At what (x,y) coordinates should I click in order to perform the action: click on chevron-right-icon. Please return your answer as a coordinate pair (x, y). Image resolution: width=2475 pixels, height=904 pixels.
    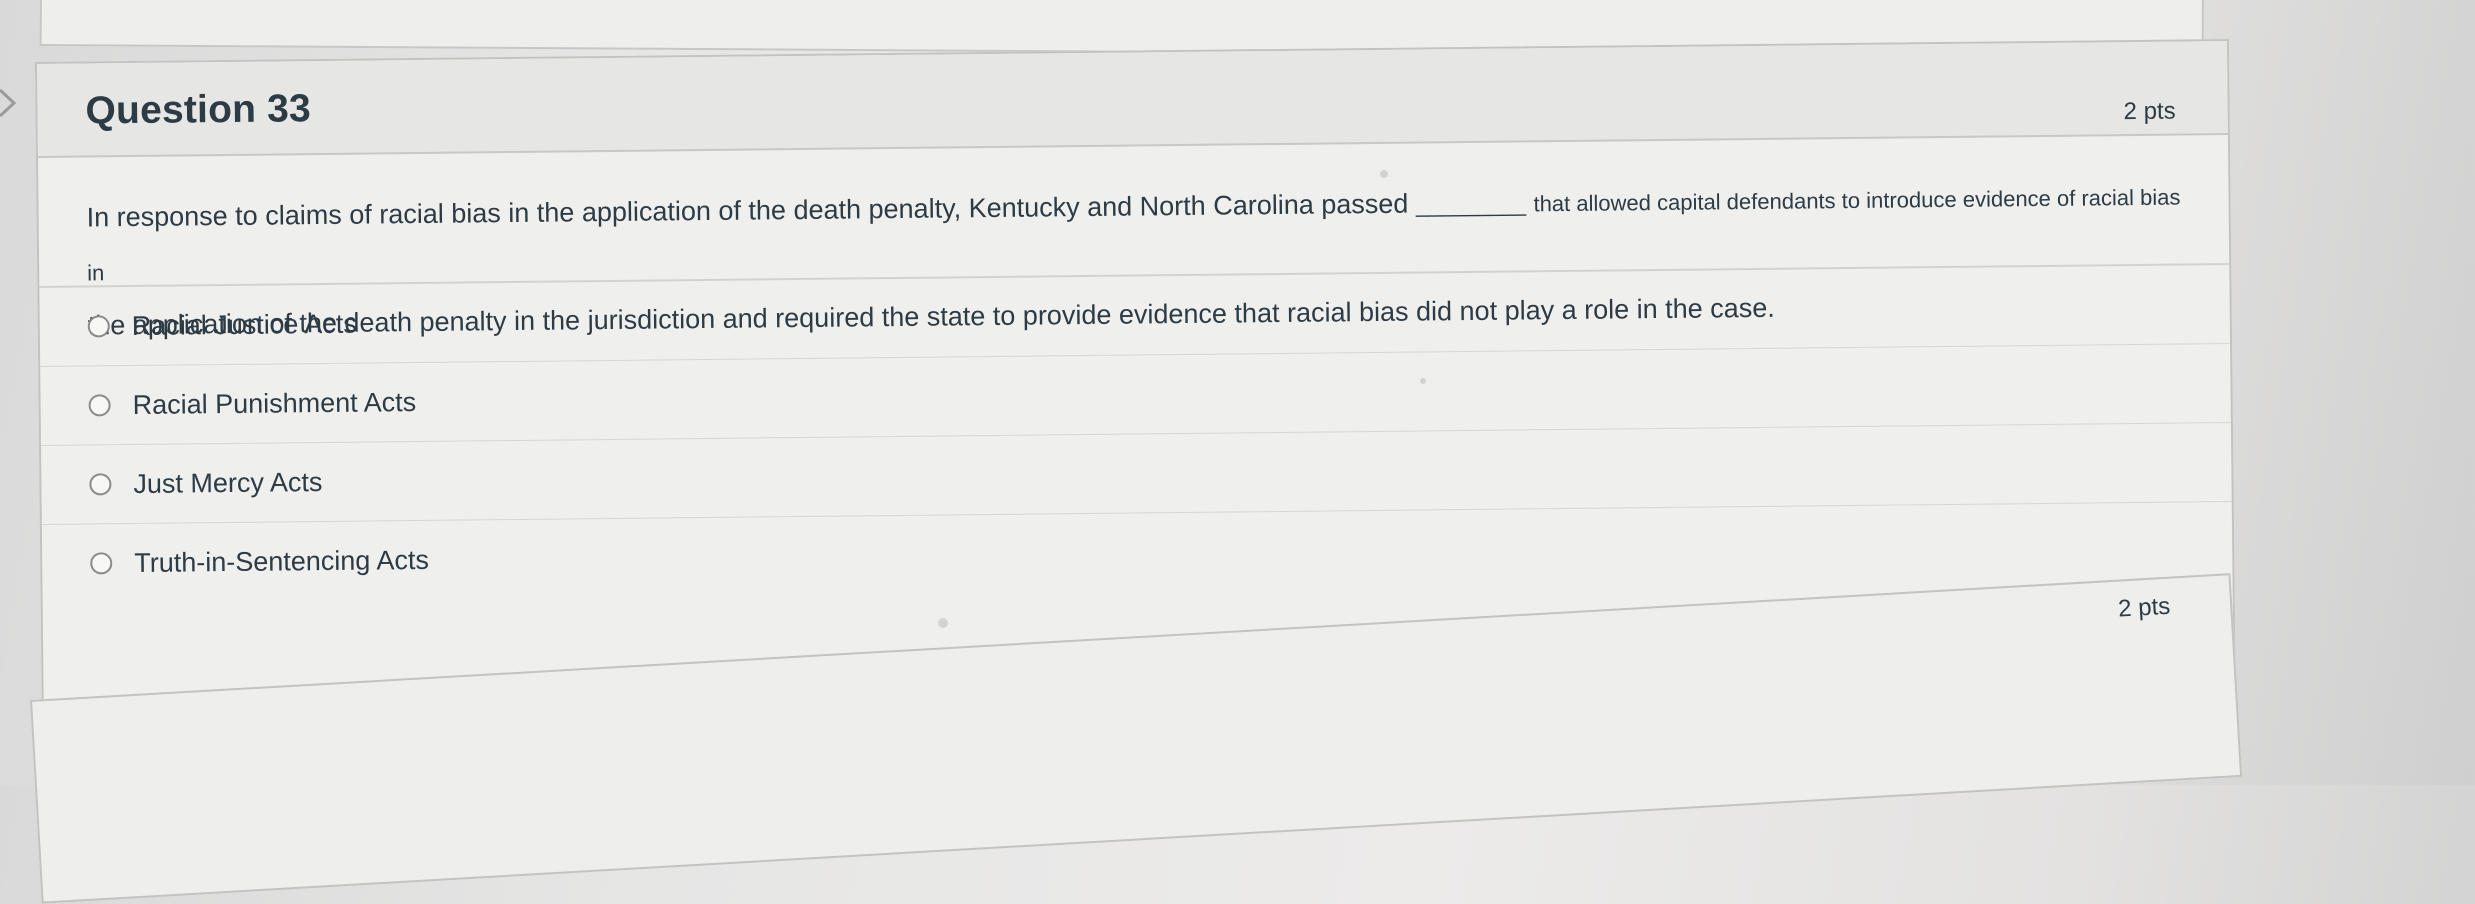
    Looking at the image, I should click on (10, 103).